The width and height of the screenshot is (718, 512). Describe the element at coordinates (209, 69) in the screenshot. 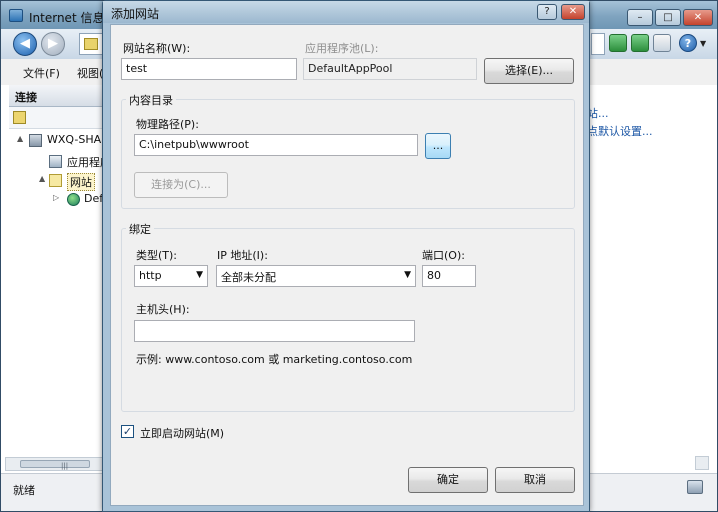

I see `site-name-input: test` at that location.